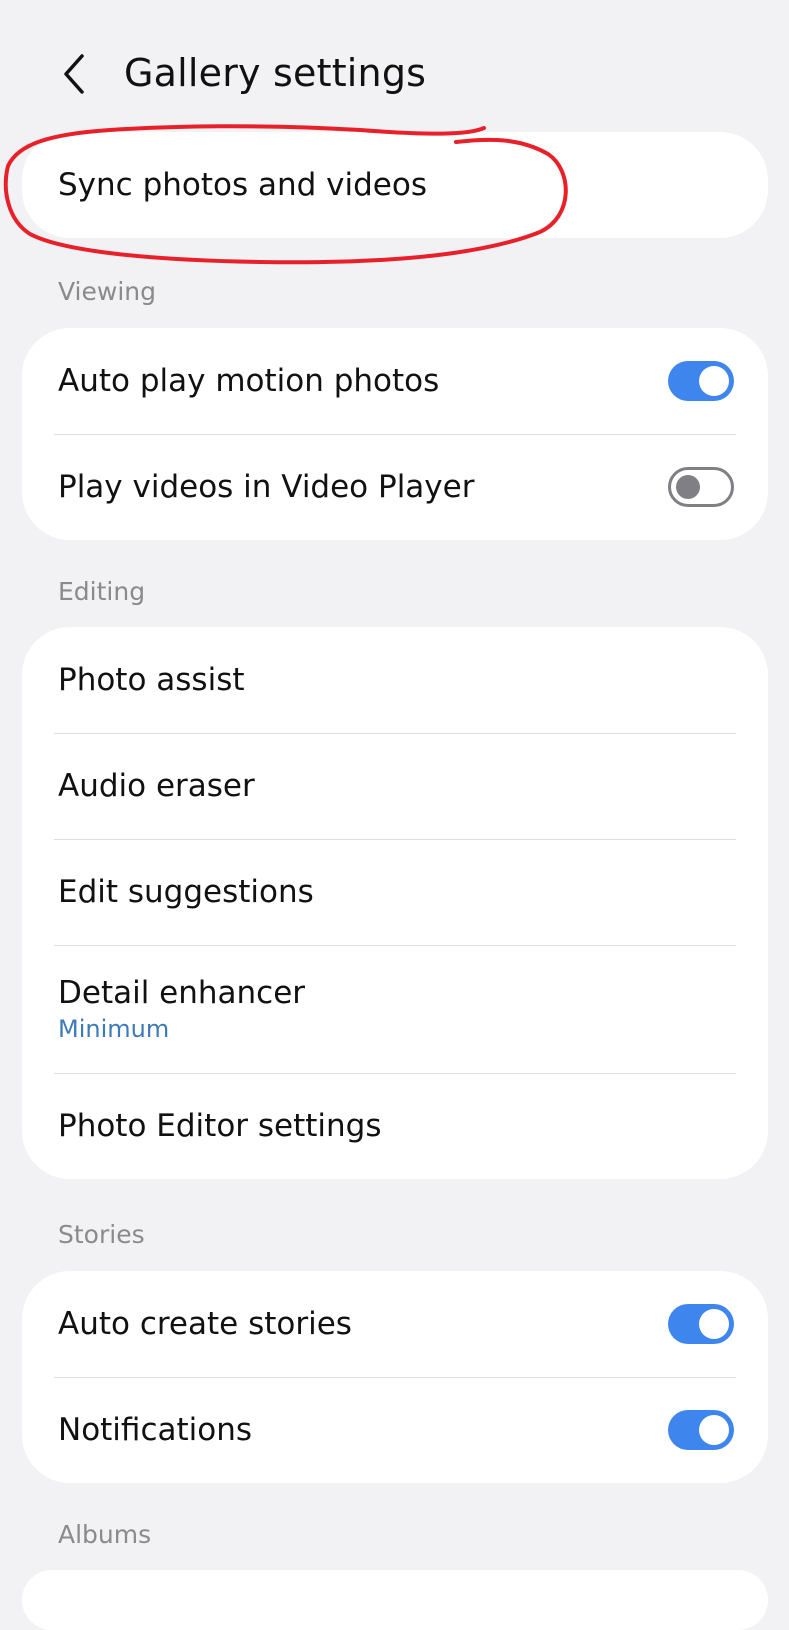 This screenshot has width=789, height=1630. I want to click on detail-enhancer-label: Detail enhancer, so click(182, 993).